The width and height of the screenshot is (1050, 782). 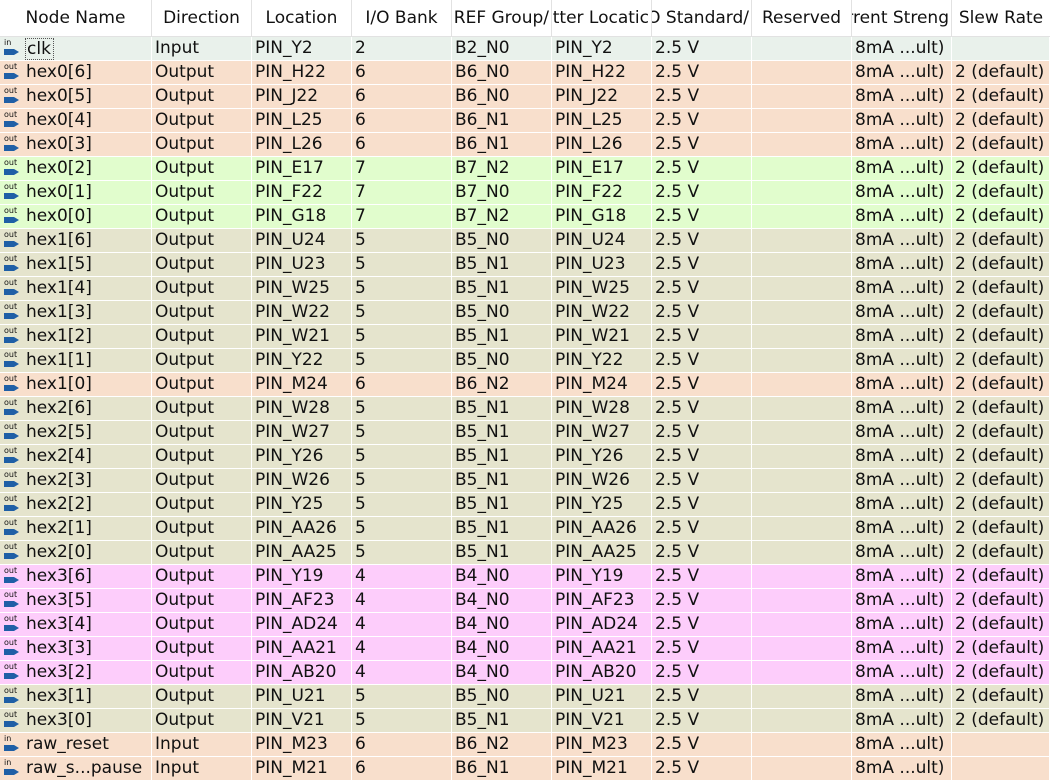 I want to click on node-name-cell: in raw_reset, so click(x=76, y=744).